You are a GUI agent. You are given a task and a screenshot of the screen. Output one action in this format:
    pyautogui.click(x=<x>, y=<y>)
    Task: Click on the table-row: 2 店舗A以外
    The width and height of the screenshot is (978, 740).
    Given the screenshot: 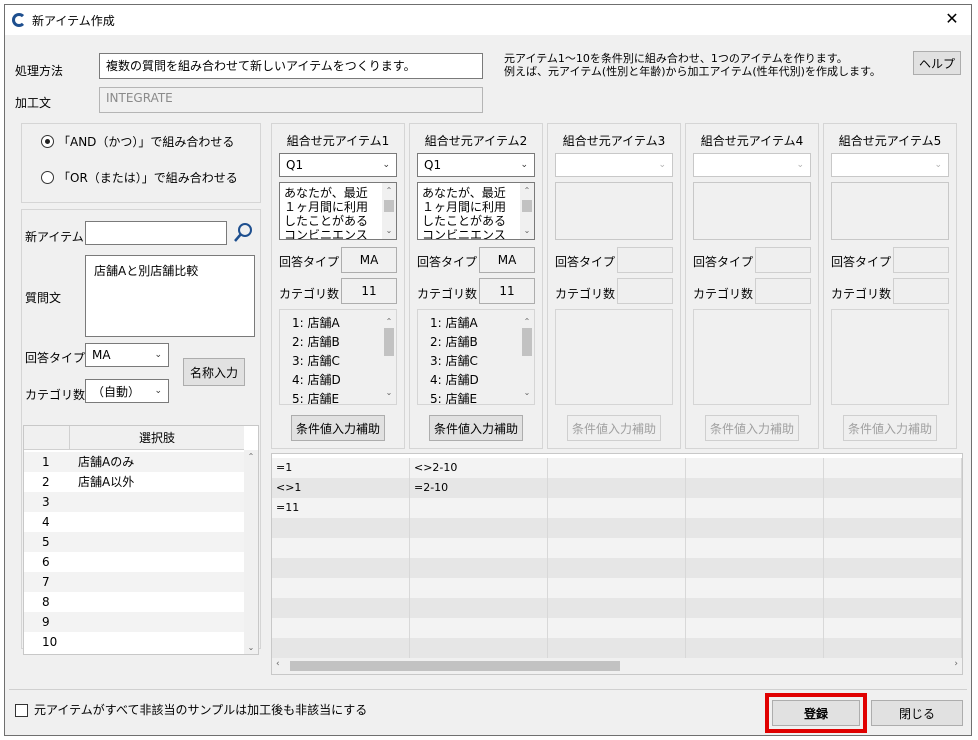 What is the action you would take?
    pyautogui.click(x=134, y=482)
    